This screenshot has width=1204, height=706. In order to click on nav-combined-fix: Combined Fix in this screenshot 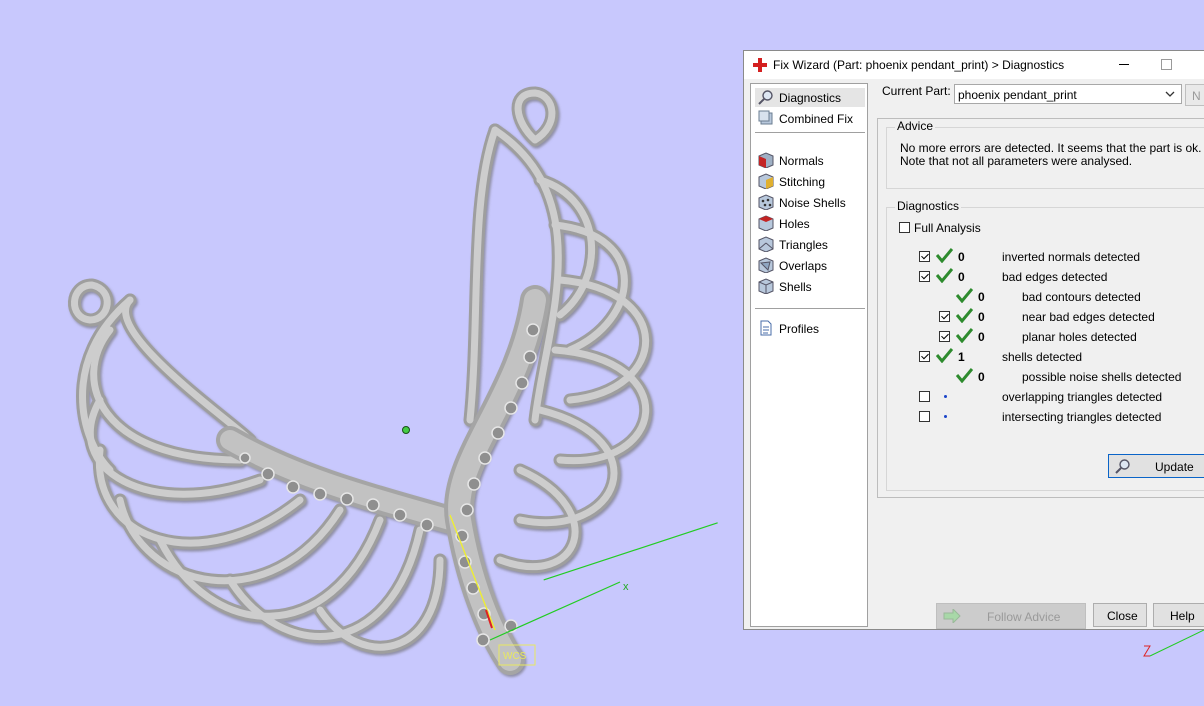, I will do `click(810, 118)`.